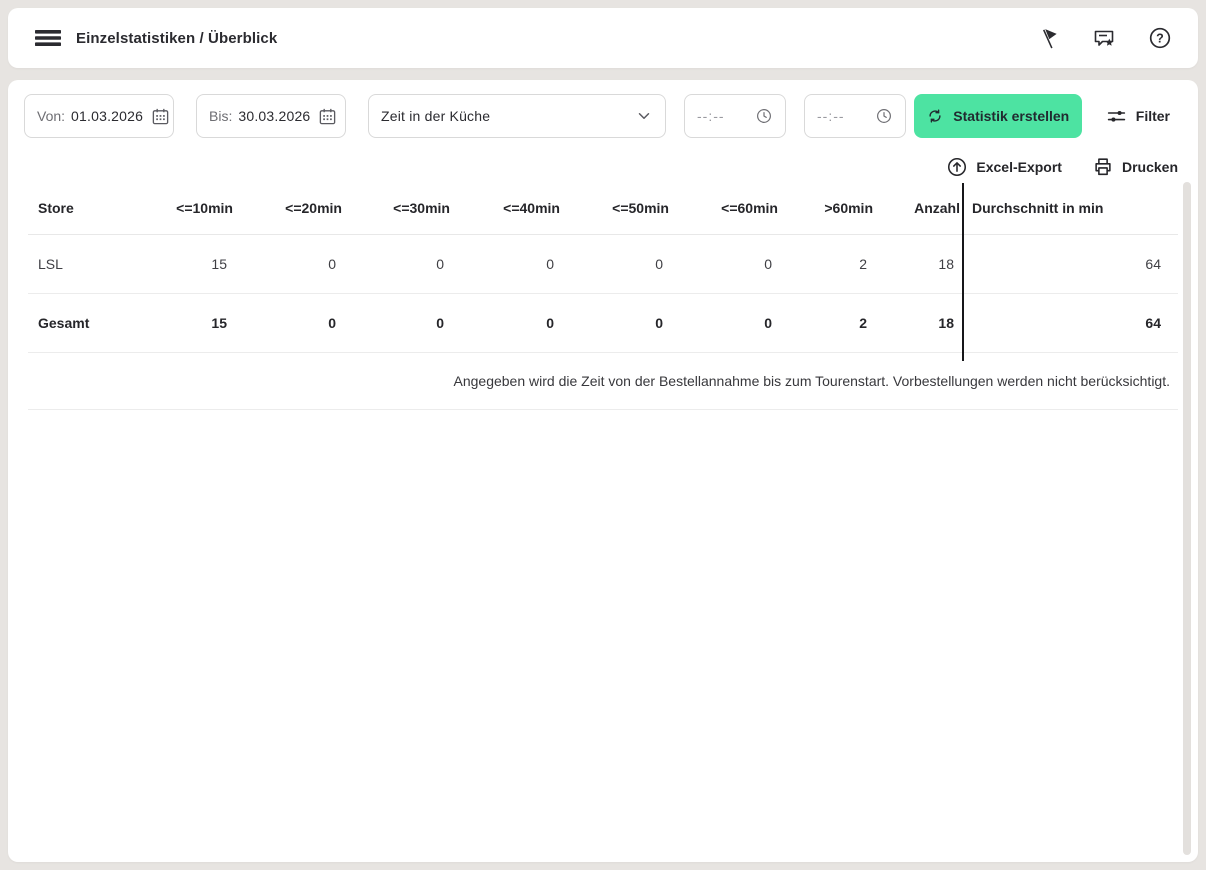  Describe the element at coordinates (1149, 167) in the screenshot. I see `print-label: Drucken` at that location.